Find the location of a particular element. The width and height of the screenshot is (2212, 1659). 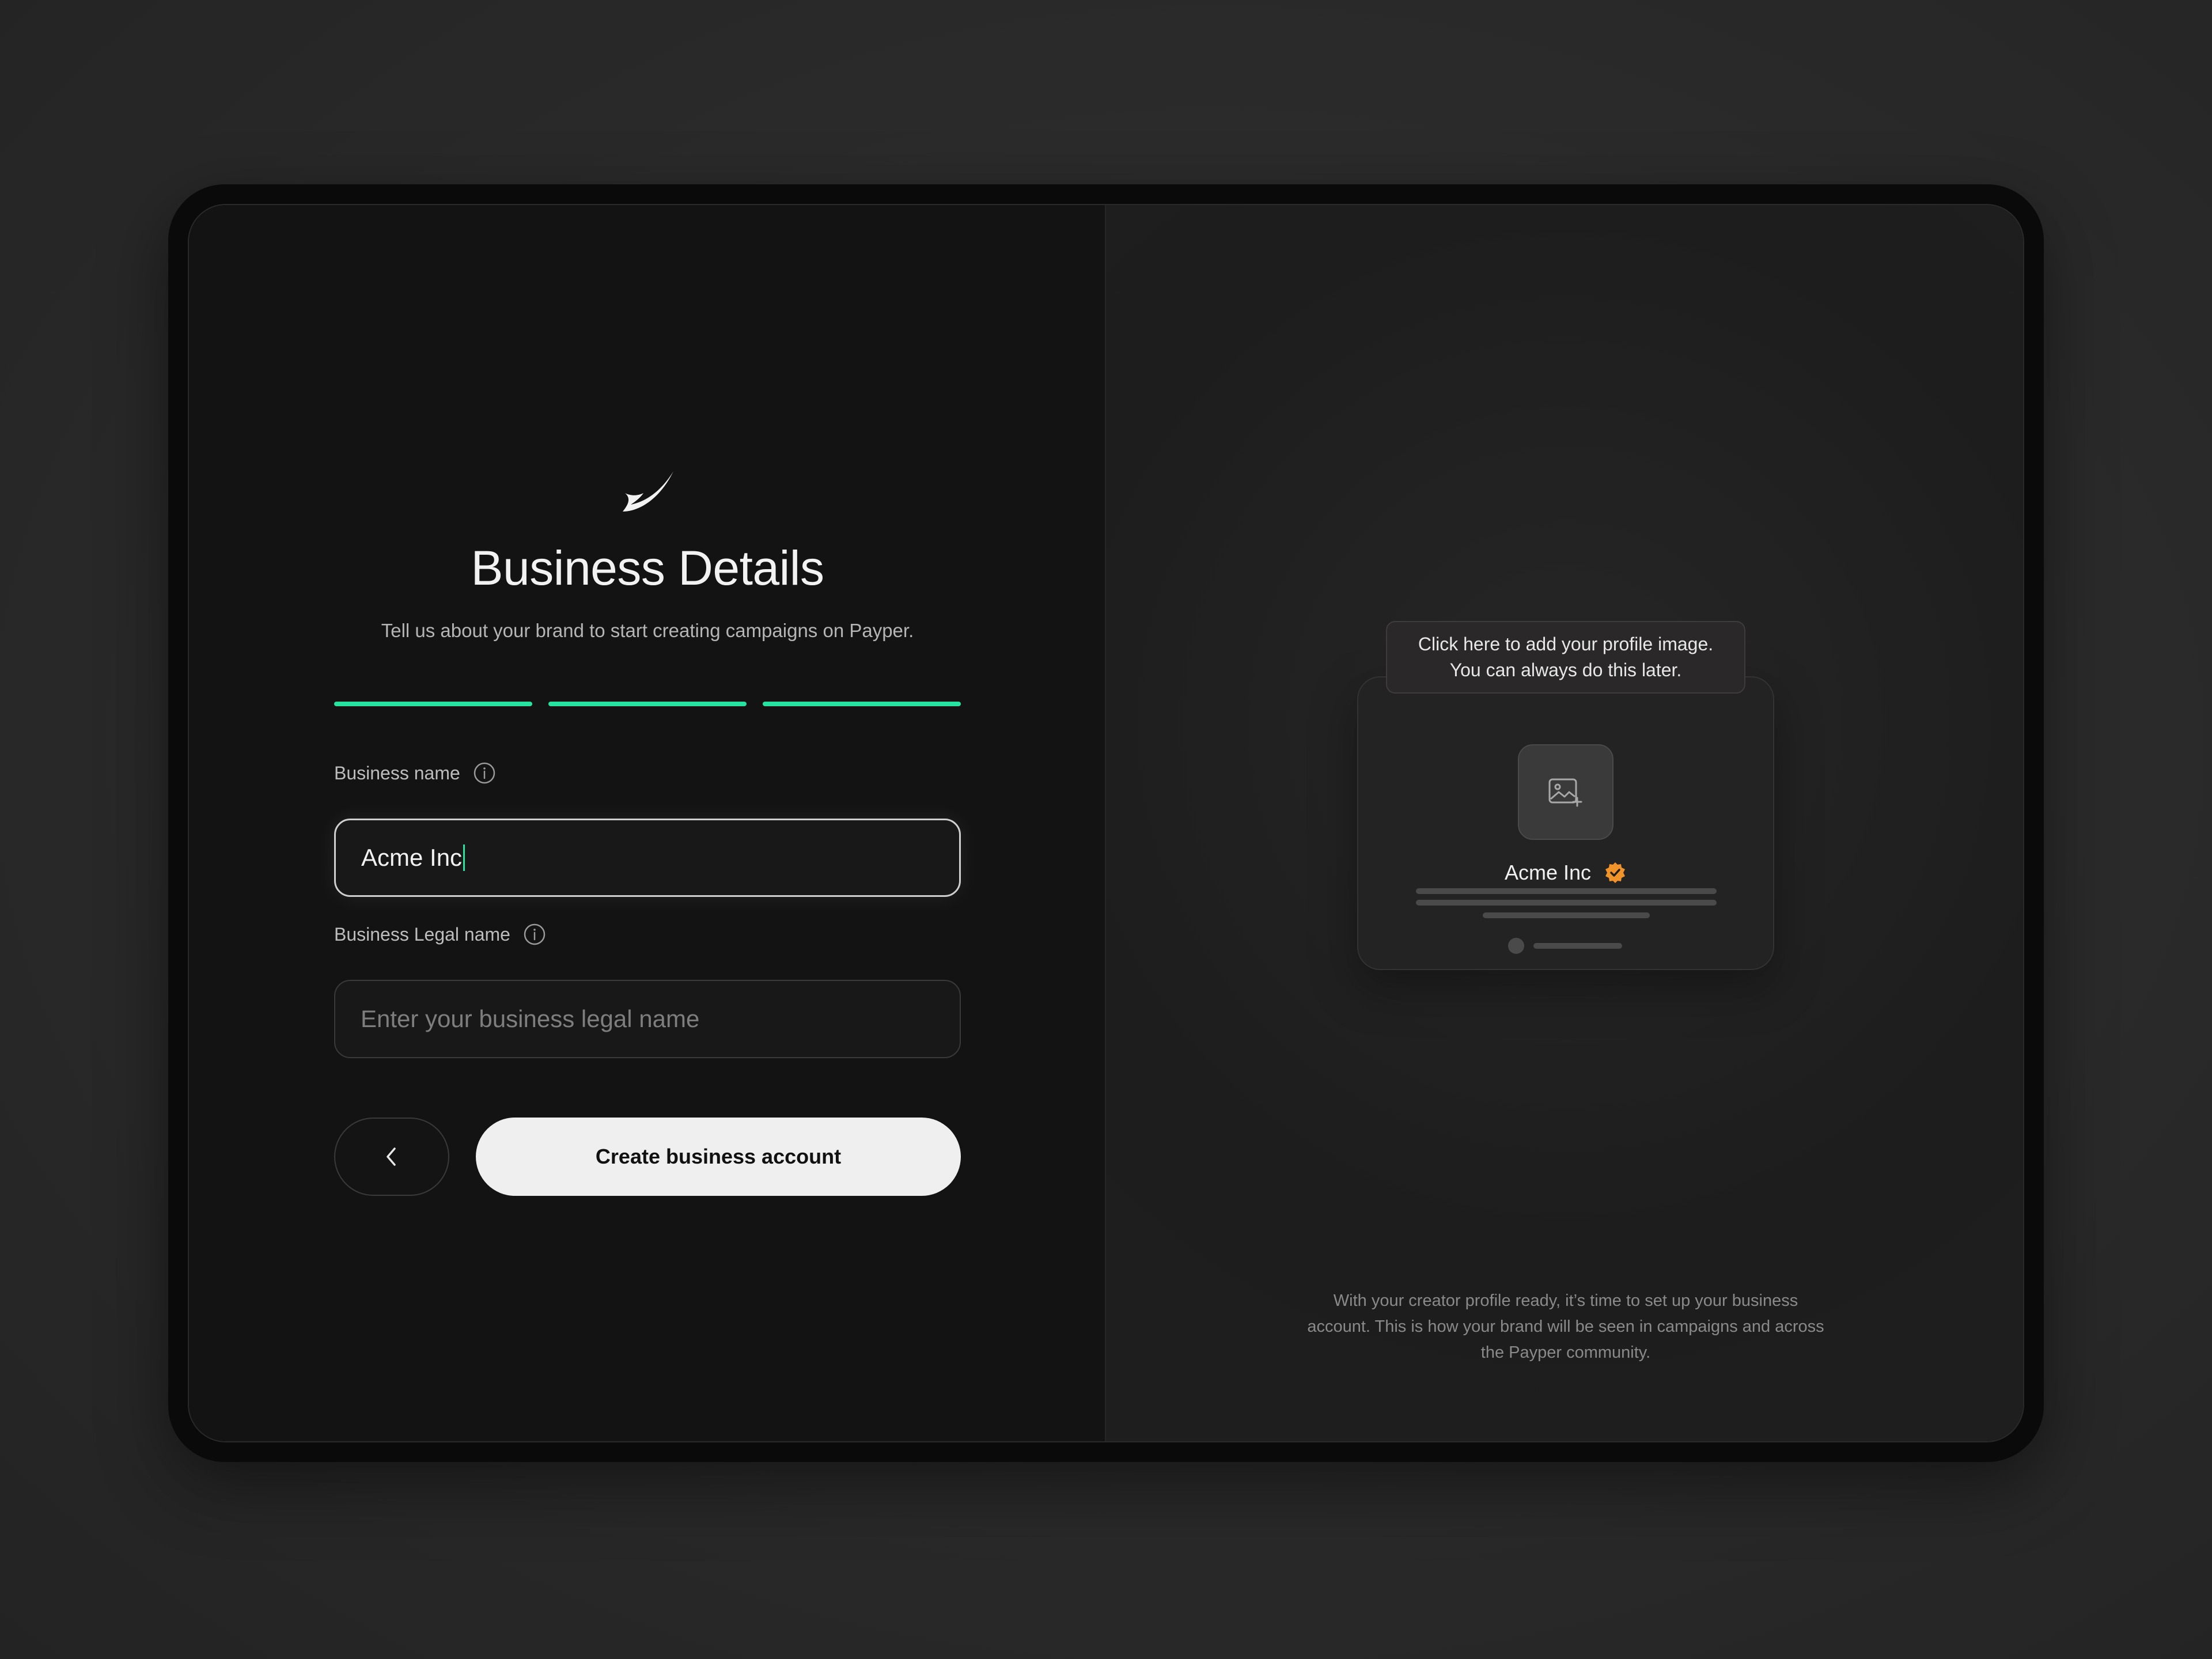

legal-name-label-row: Business Legal name is located at coordinates (440, 934).